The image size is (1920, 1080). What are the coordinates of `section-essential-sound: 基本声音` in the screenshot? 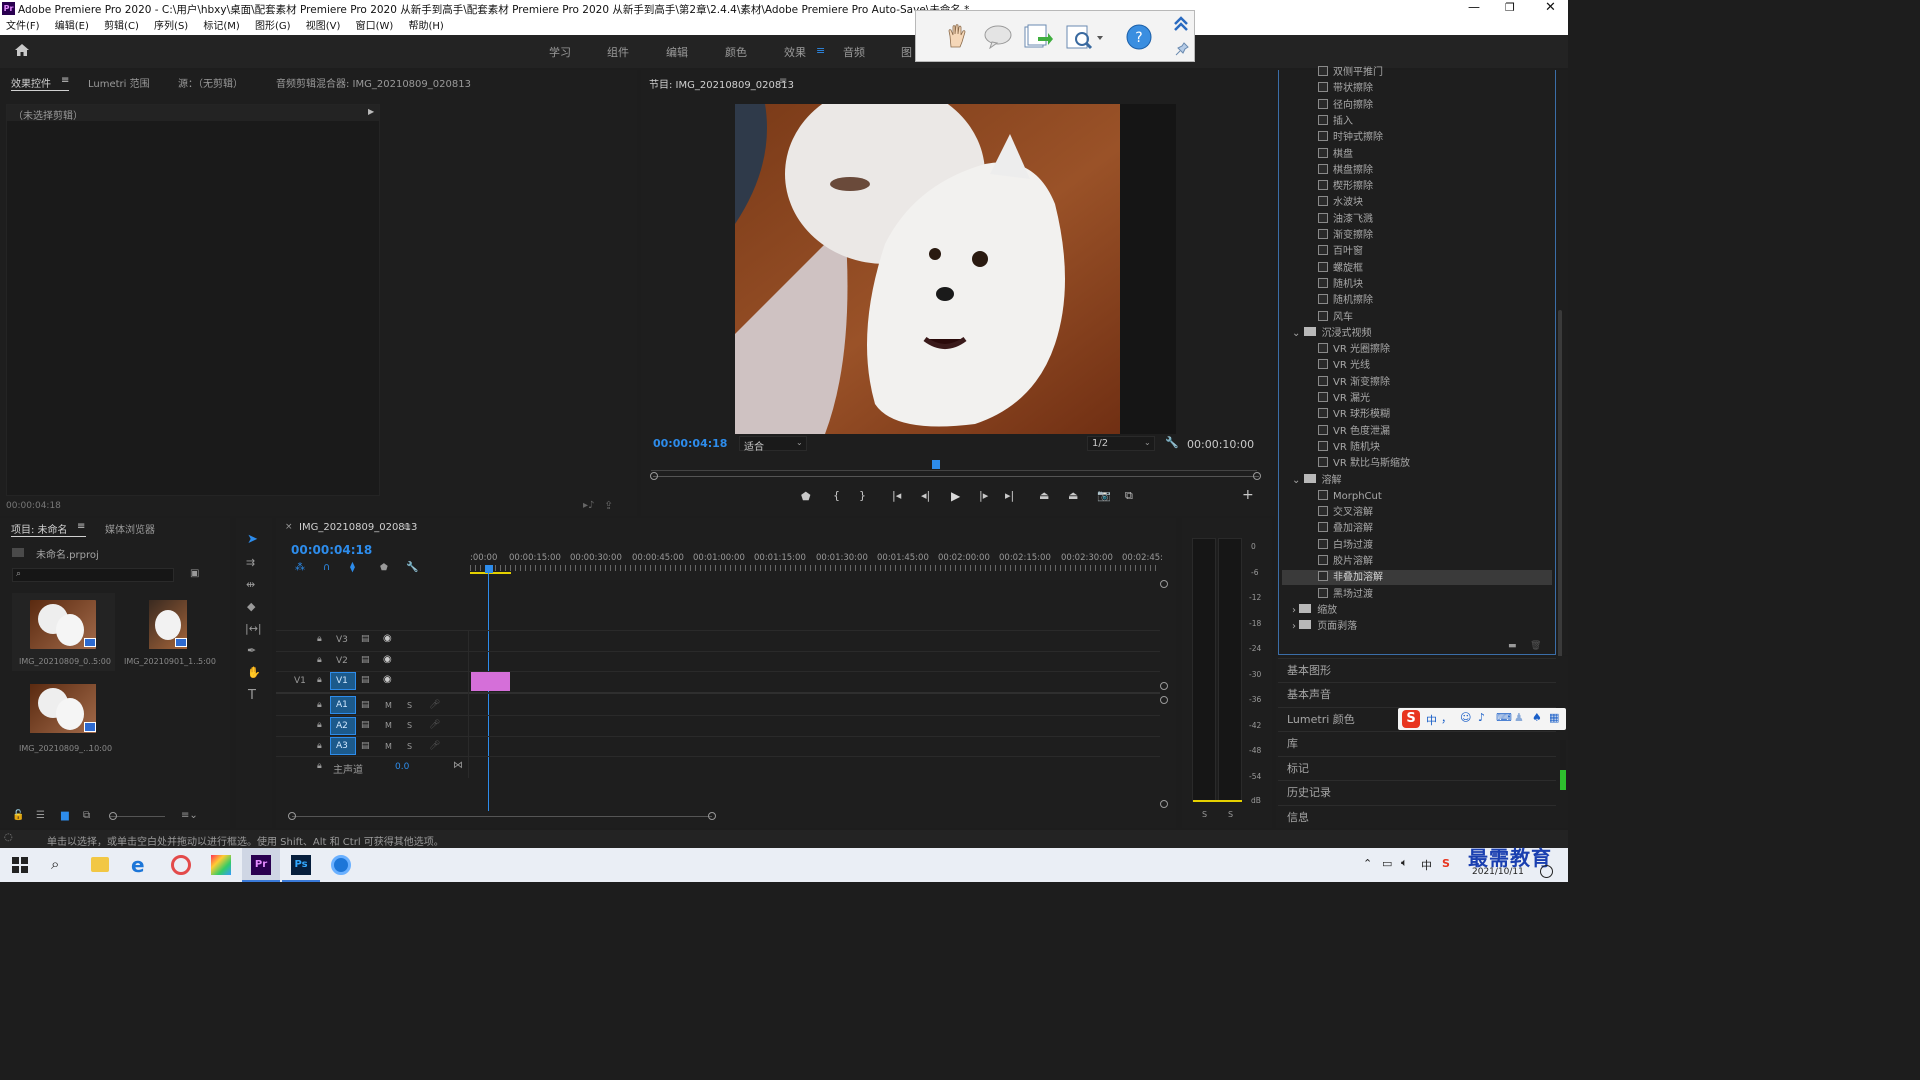 It's located at (1417, 694).